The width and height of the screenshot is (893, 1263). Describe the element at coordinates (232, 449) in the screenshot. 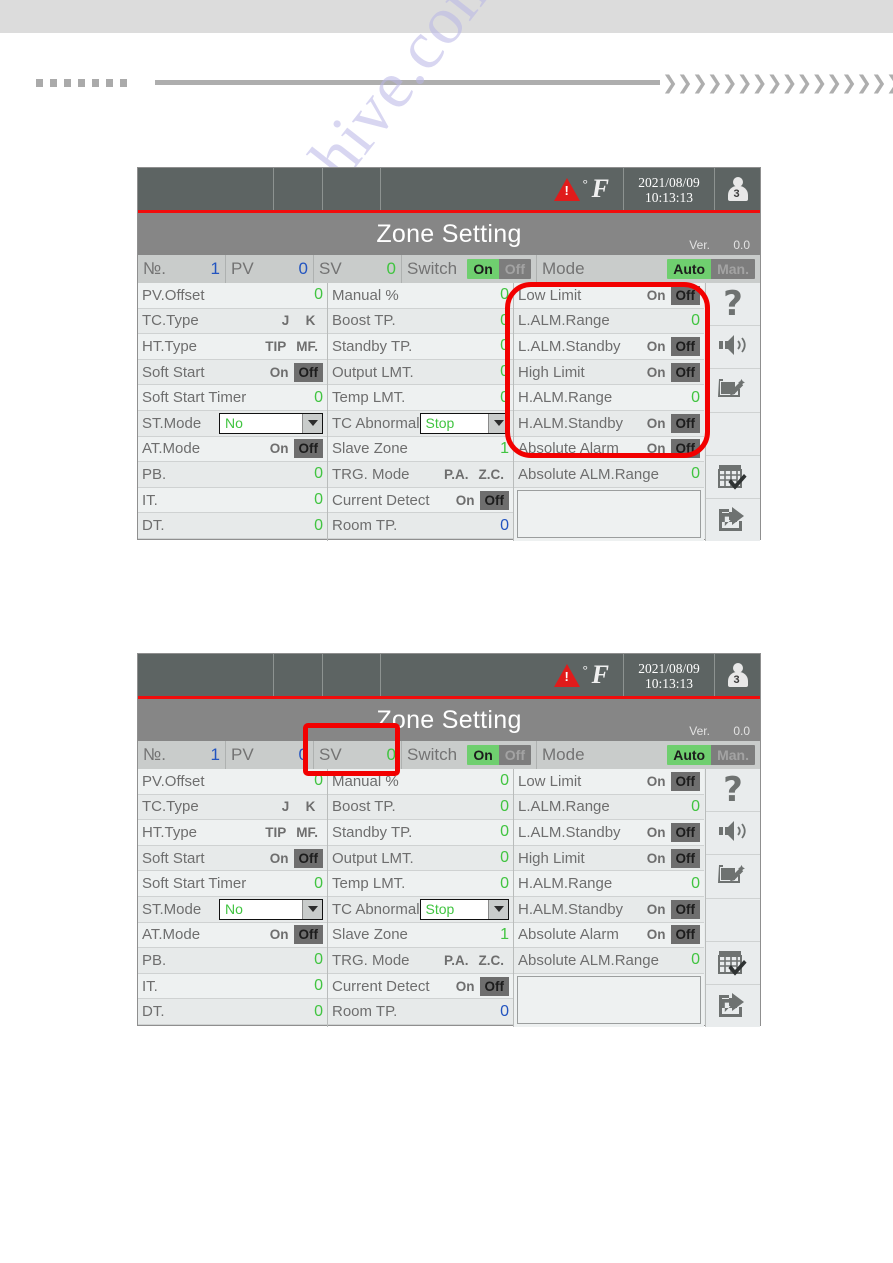

I see `settings-row: AT.Mode On Off` at that location.